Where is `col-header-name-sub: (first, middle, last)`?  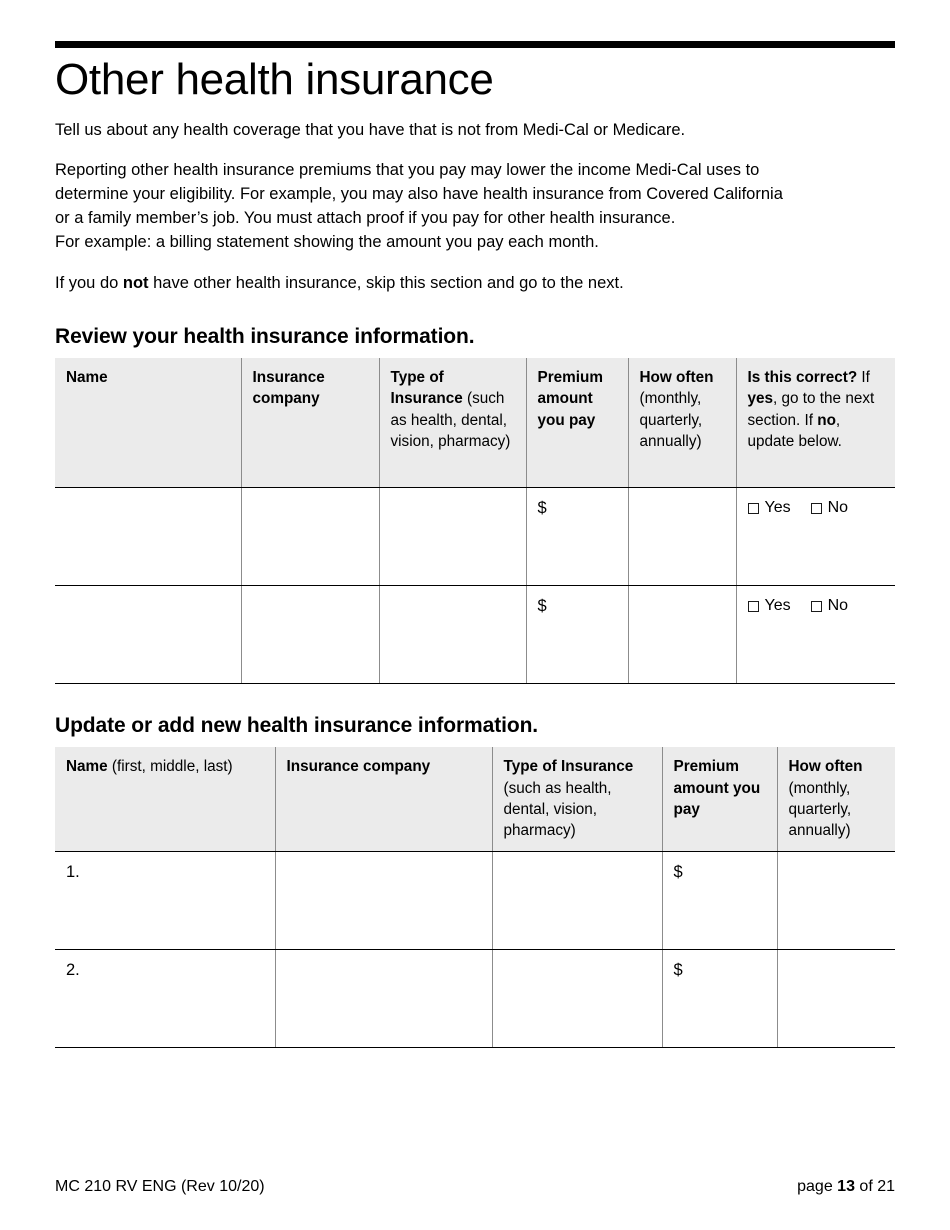 col-header-name-sub: (first, middle, last) is located at coordinates (170, 767).